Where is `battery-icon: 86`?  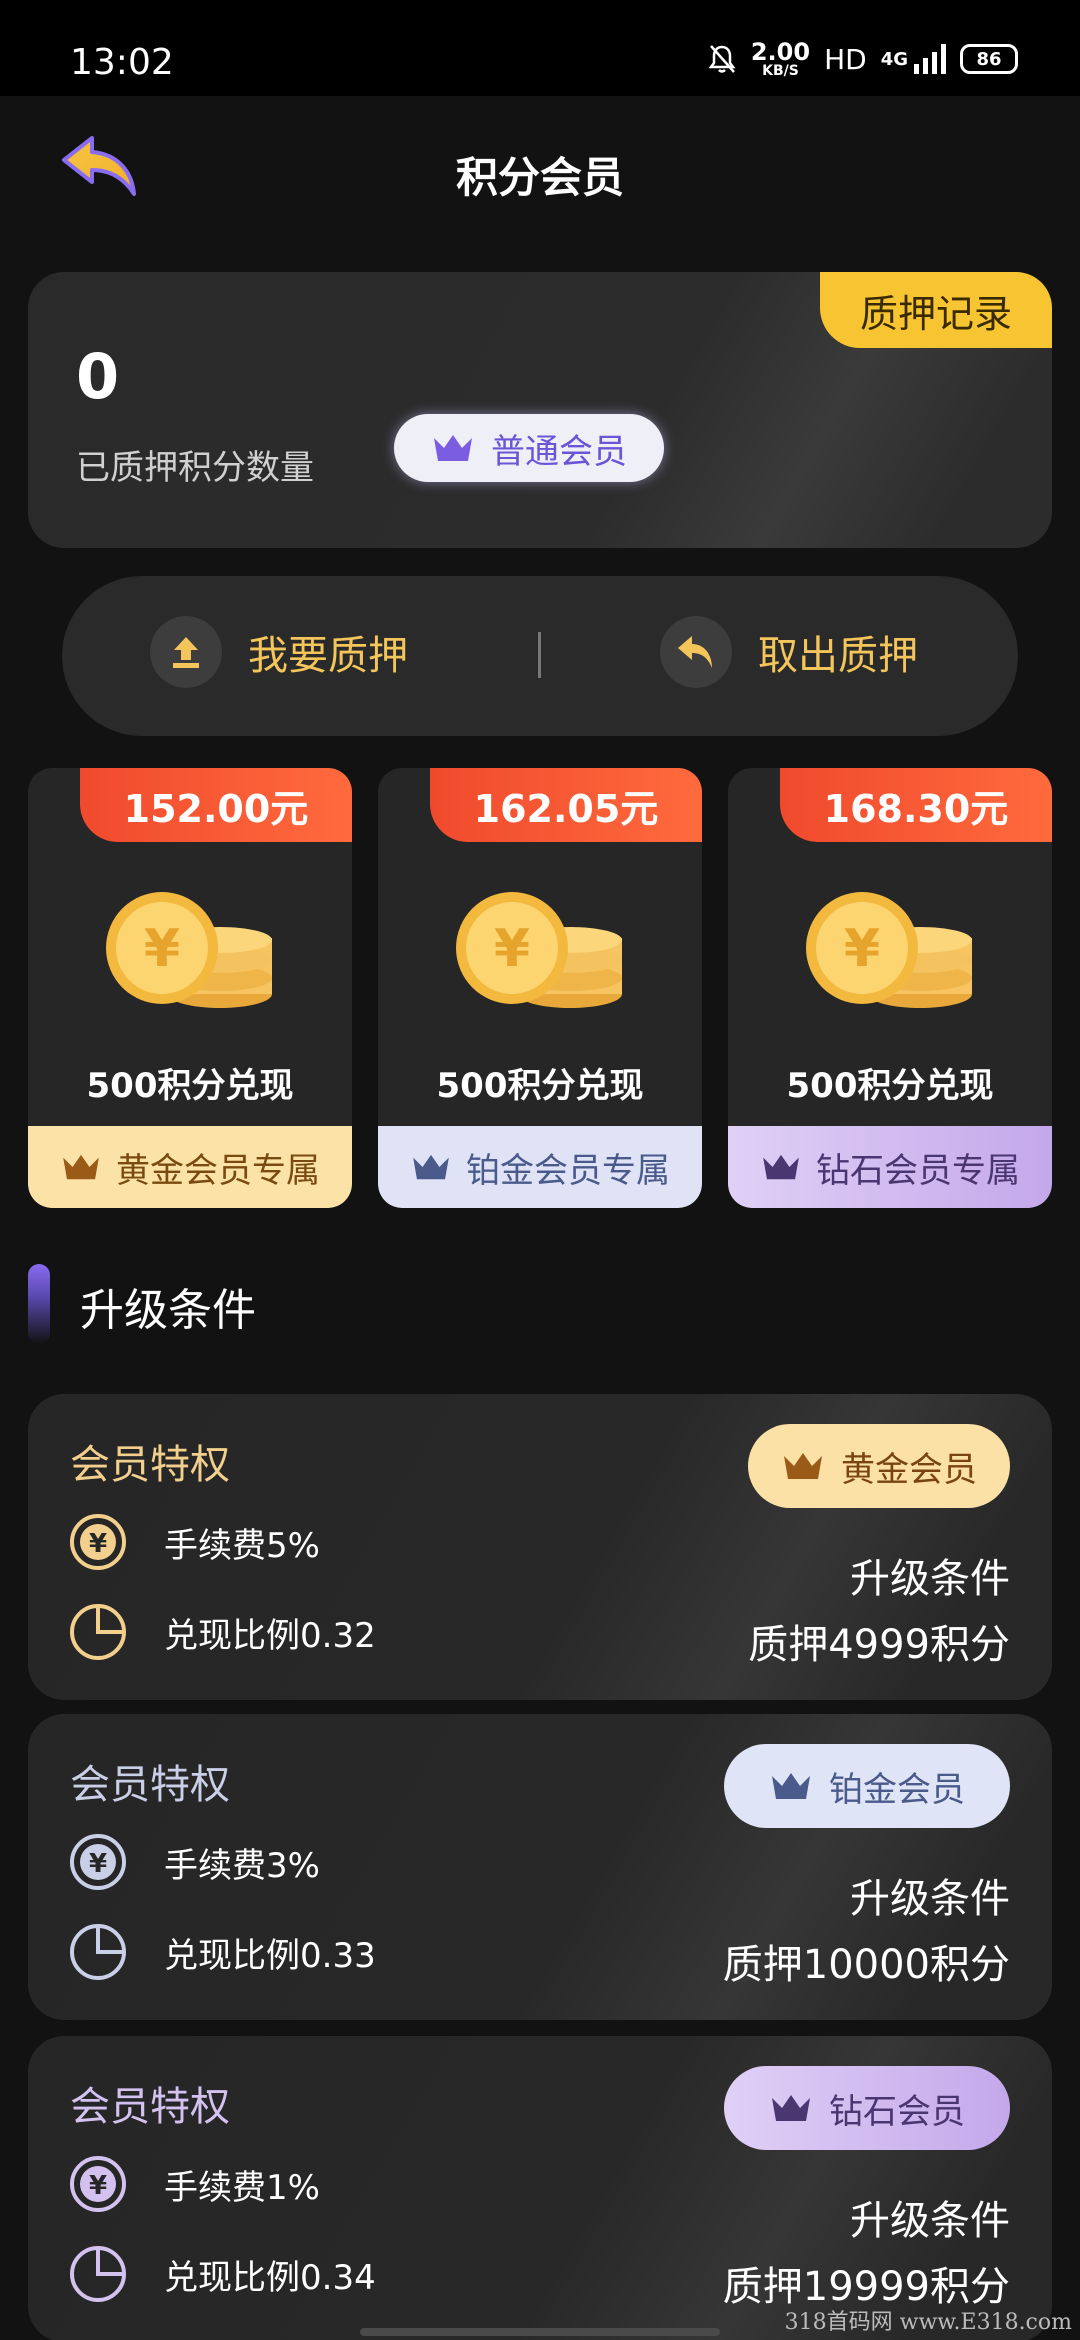 battery-icon: 86 is located at coordinates (989, 59).